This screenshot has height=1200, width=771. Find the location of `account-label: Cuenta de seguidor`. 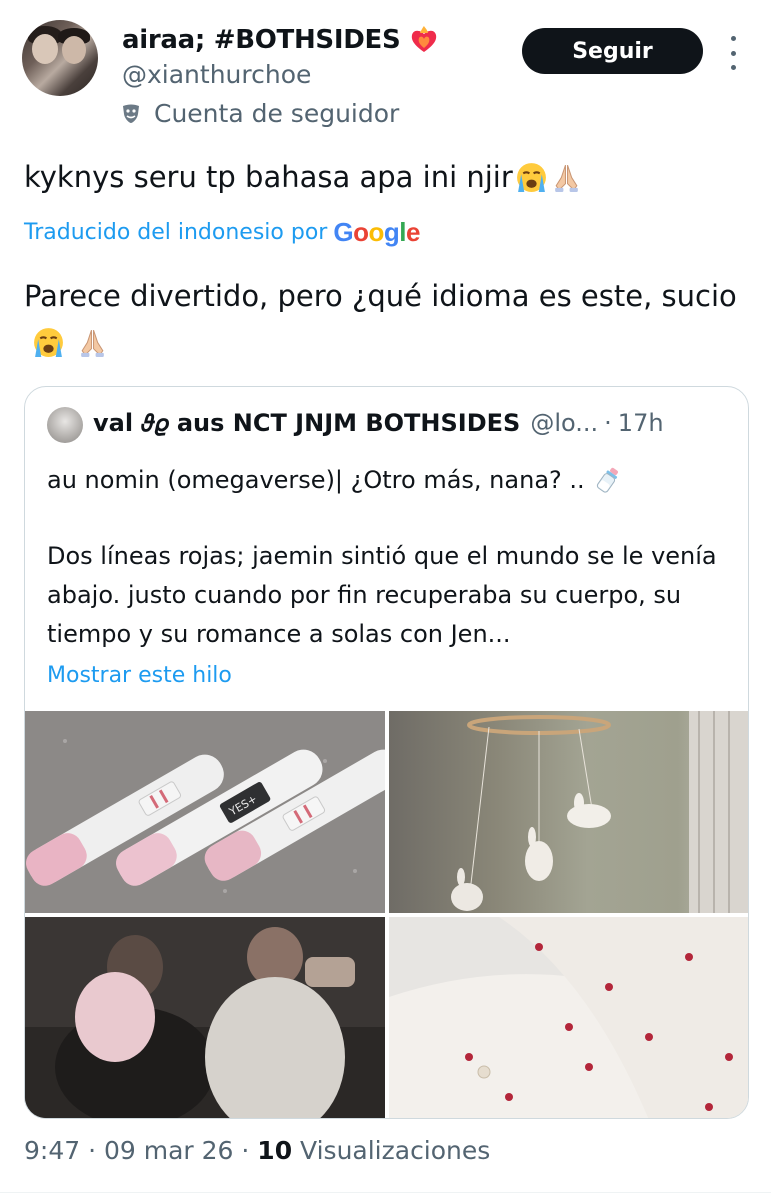

account-label: Cuenta de seguidor is located at coordinates (277, 113).